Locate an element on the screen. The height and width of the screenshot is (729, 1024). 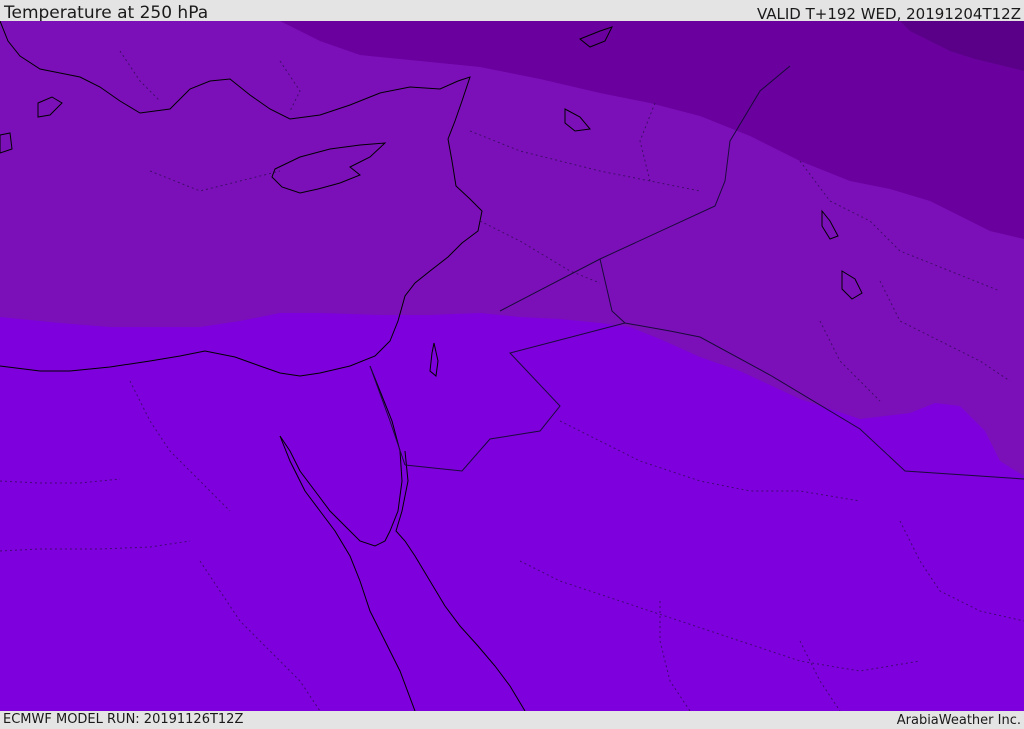
credit: ArabiaWeather Inc. is located at coordinates (958, 720).